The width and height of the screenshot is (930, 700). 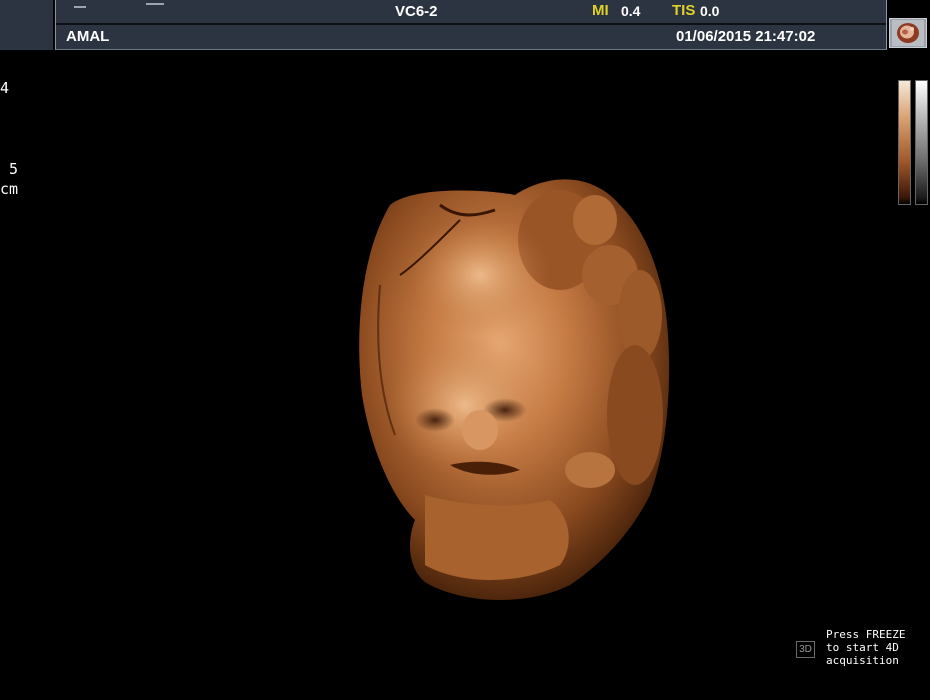 I want to click on instruction-line: acquisition, so click(x=862, y=660).